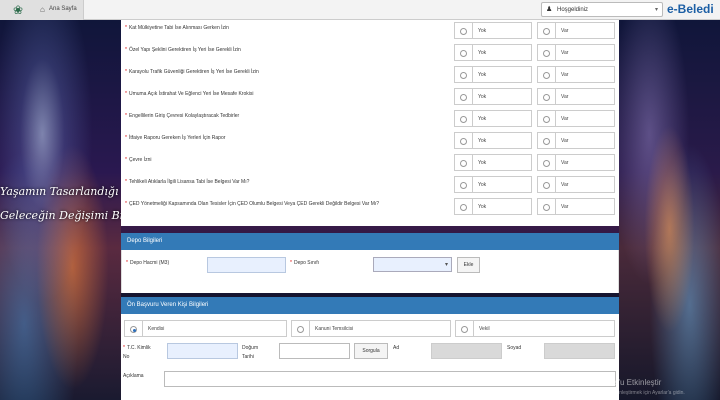 This screenshot has height=400, width=720. Describe the element at coordinates (390, 379) in the screenshot. I see `description-input` at that location.